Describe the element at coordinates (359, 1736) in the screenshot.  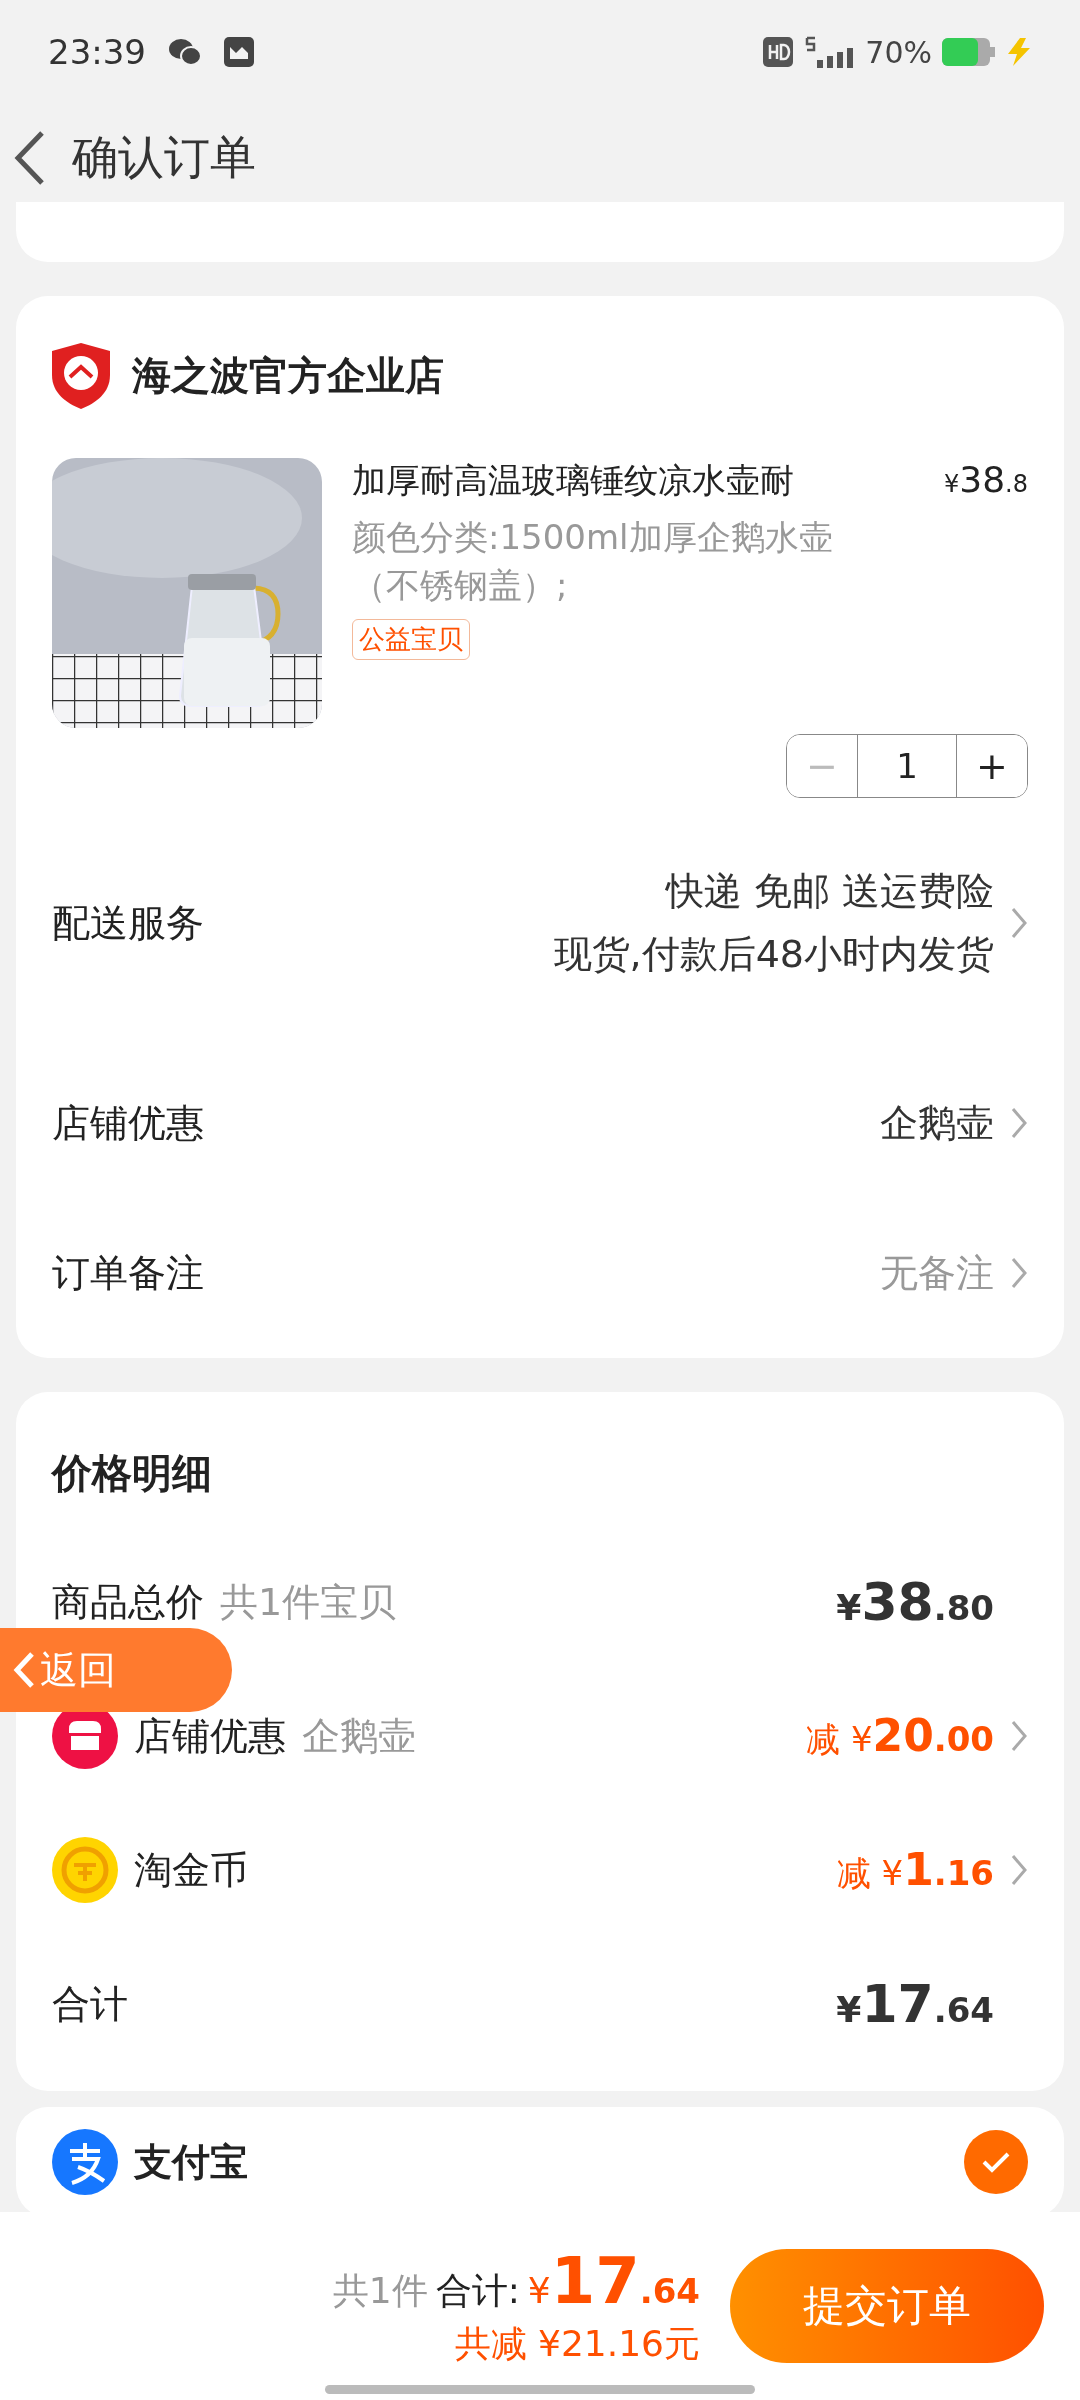
I see `row-note: 企鹅壶` at that location.